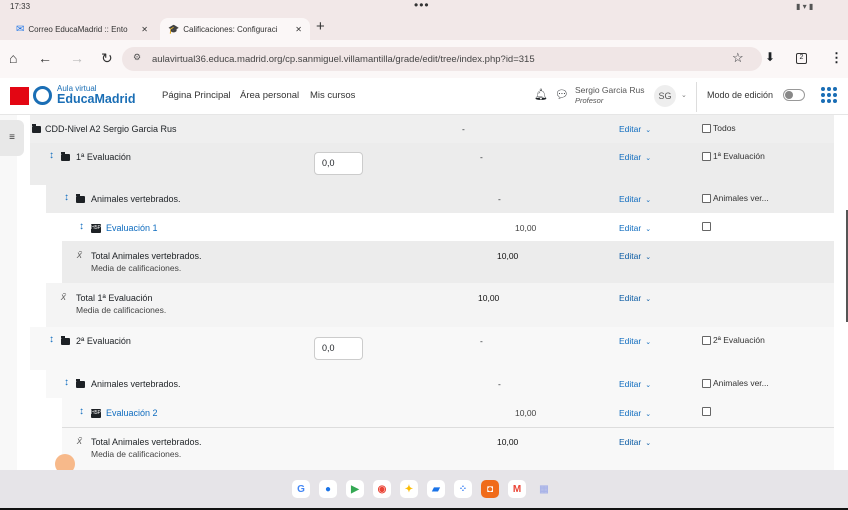 The height and width of the screenshot is (510, 848). Describe the element at coordinates (12, 138) in the screenshot. I see `course-index-toggle-icon: ≡` at that location.